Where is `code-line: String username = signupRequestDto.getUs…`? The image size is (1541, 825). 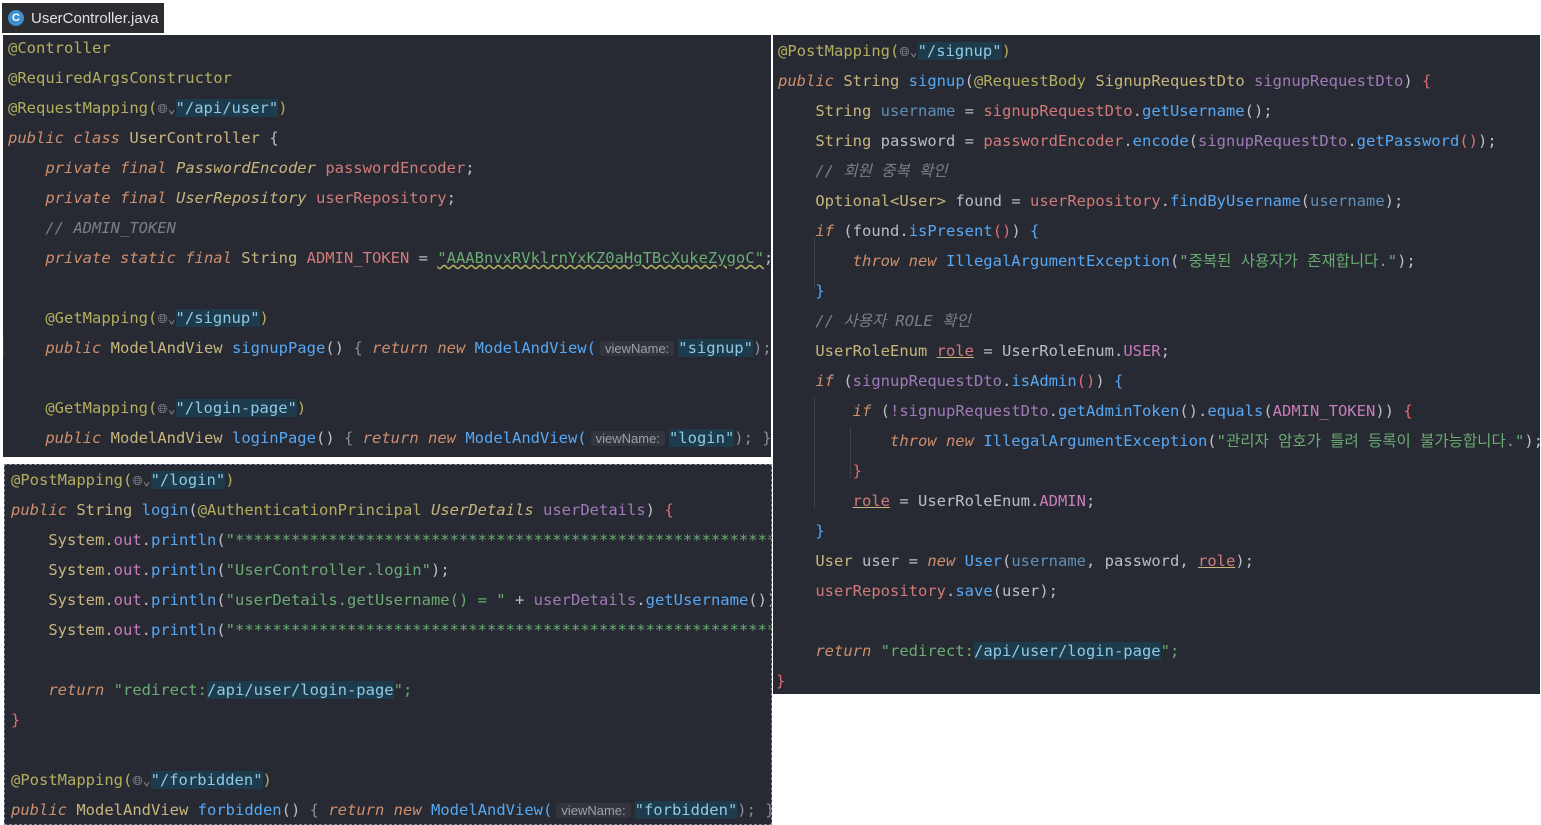 code-line: String username = signupRequestDto.getUs… is located at coordinates (1044, 111).